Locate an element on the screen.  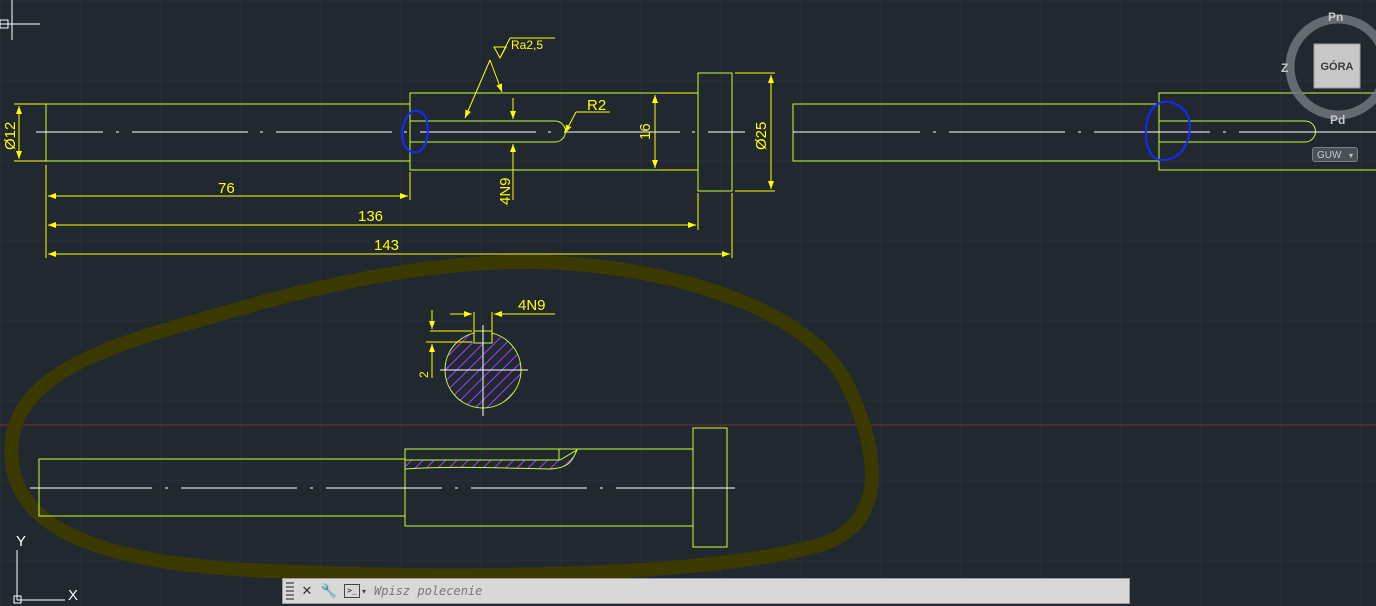
command-prompt-icon: >_ is located at coordinates (352, 591).